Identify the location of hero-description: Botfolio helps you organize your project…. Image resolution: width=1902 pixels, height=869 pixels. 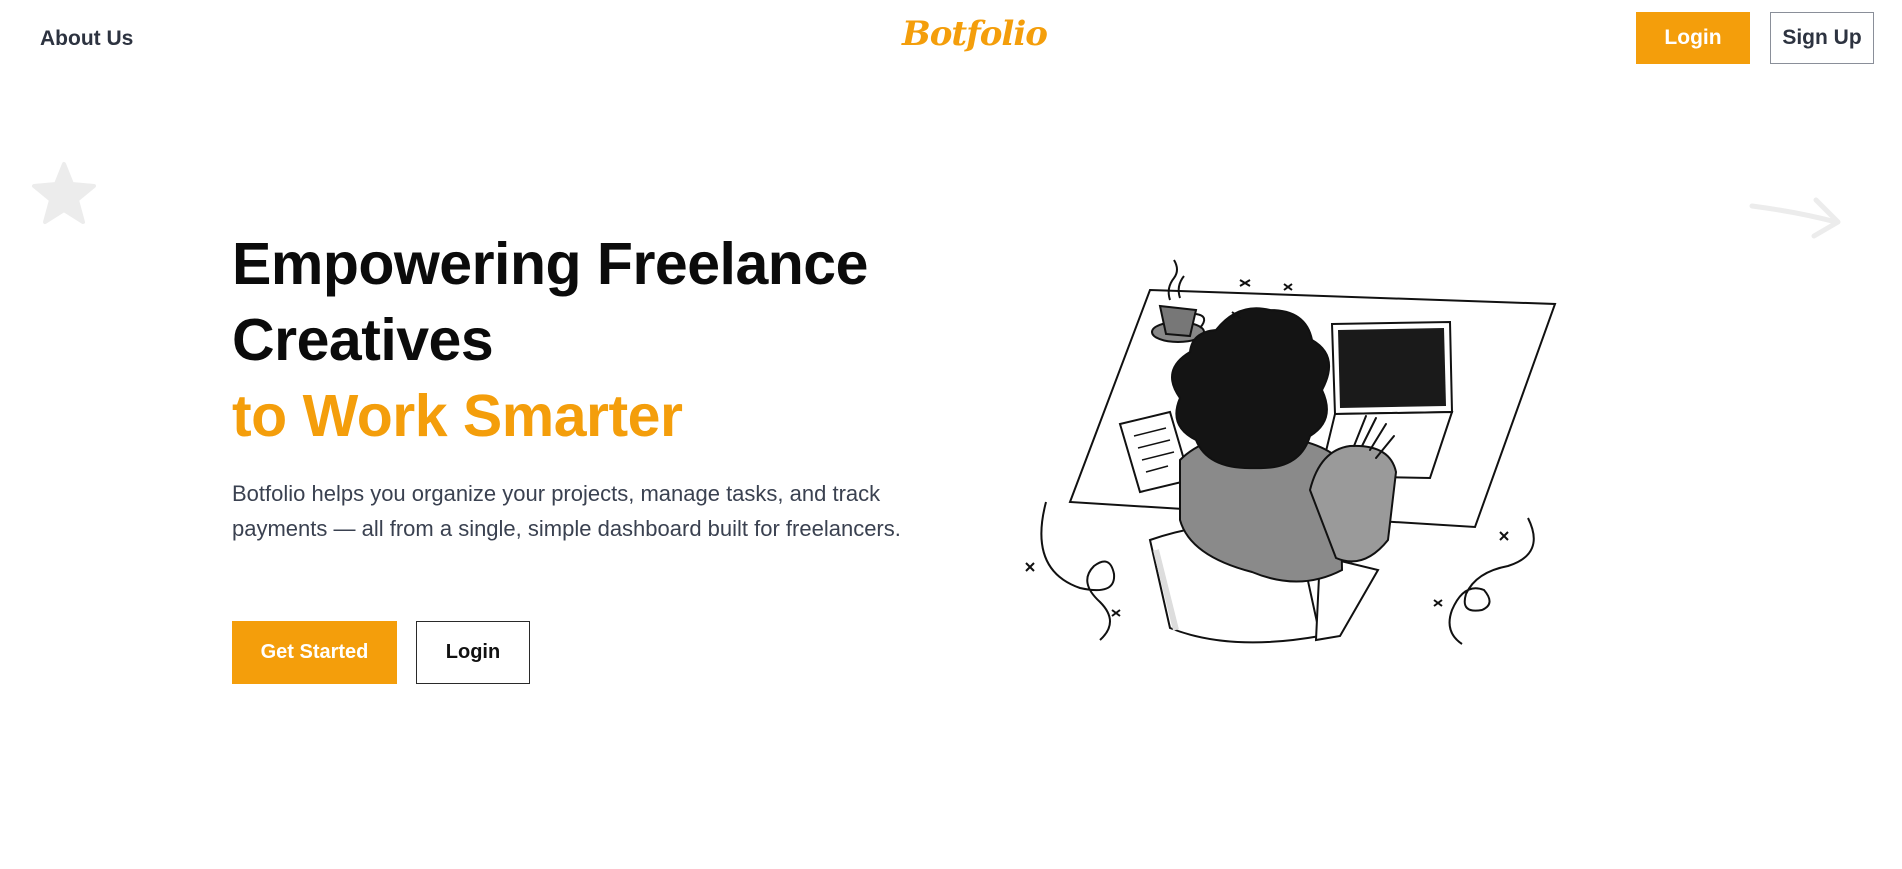
(566, 511).